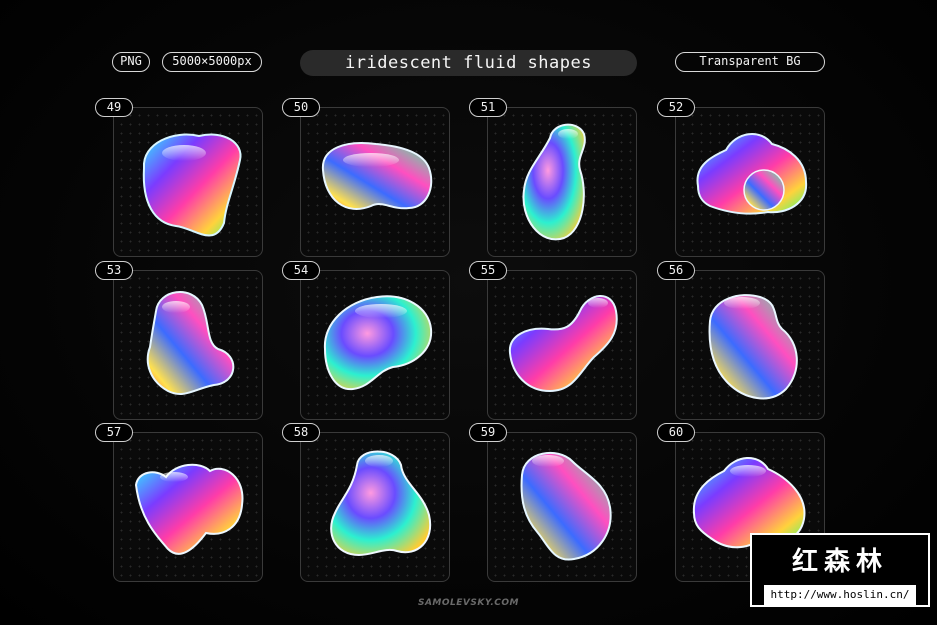 Image resolution: width=937 pixels, height=625 pixels. I want to click on shape-tile: 49, so click(179, 177).